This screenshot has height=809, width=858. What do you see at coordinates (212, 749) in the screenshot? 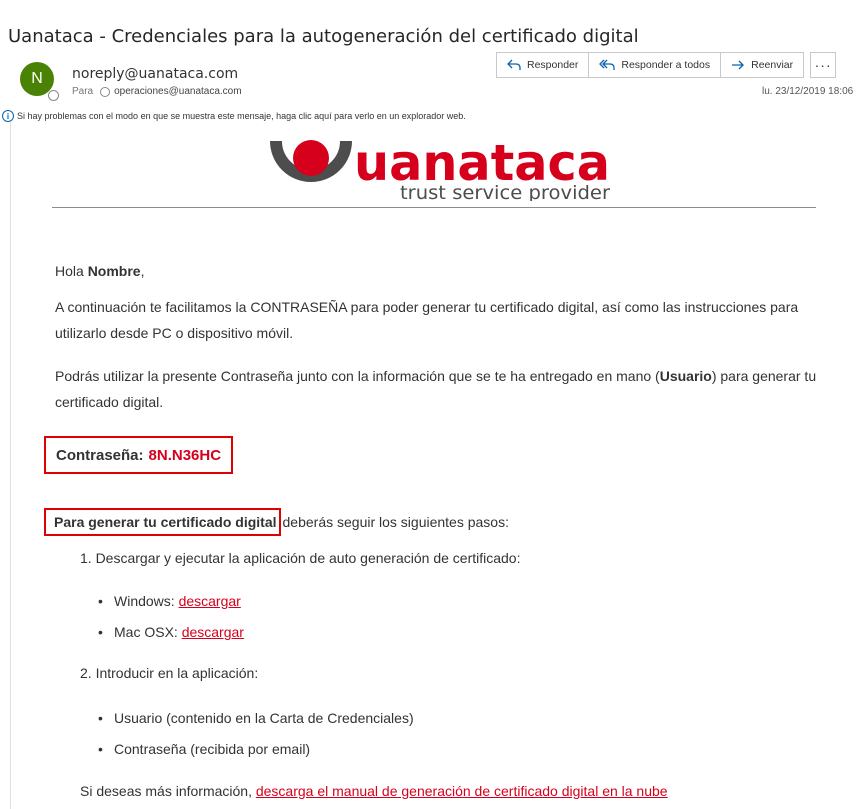
I see `password-item-text: Contraseña (recibida por email)` at bounding box center [212, 749].